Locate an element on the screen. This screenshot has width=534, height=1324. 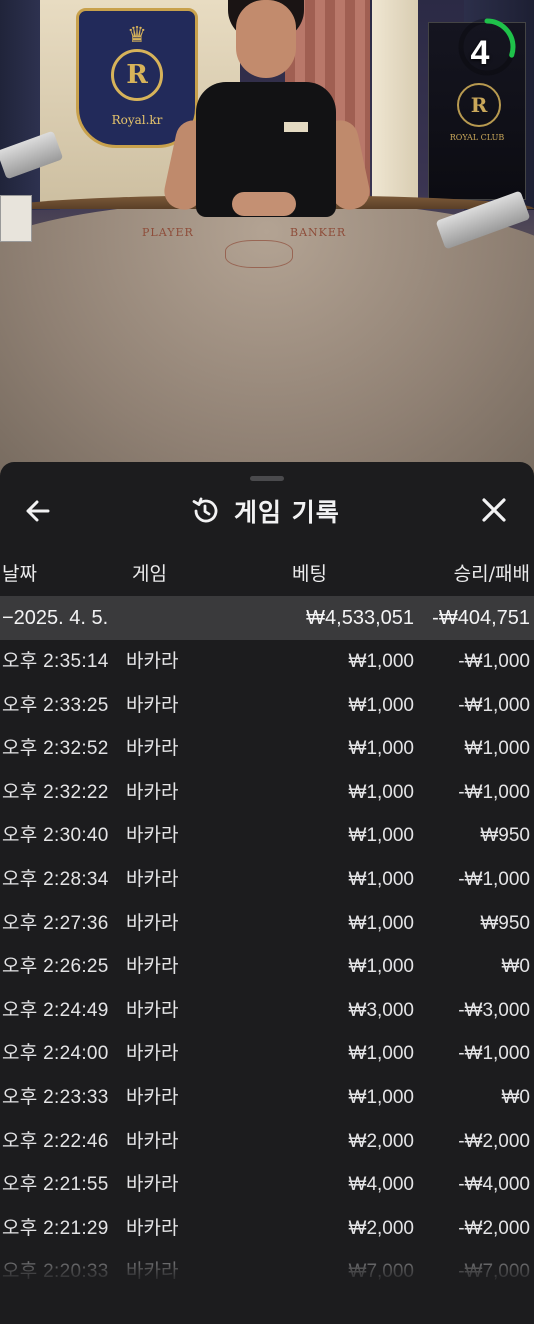
history-row: 오후 2:27:36 바카라 ₩1,000 ₩950 is located at coordinates (267, 924).